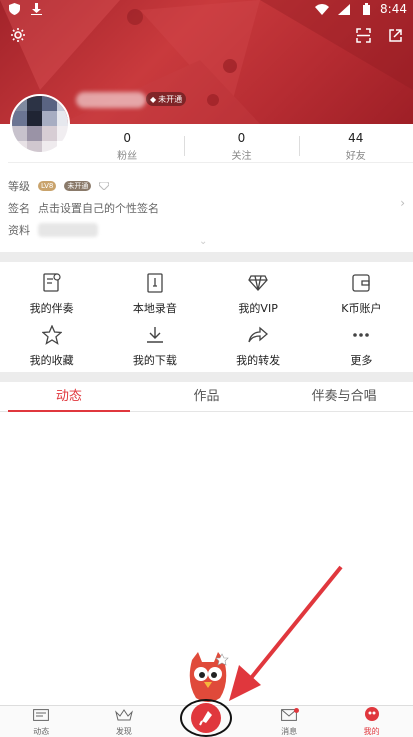  What do you see at coordinates (286, 633) in the screenshot?
I see `red-pointer-arrow-icon` at bounding box center [286, 633].